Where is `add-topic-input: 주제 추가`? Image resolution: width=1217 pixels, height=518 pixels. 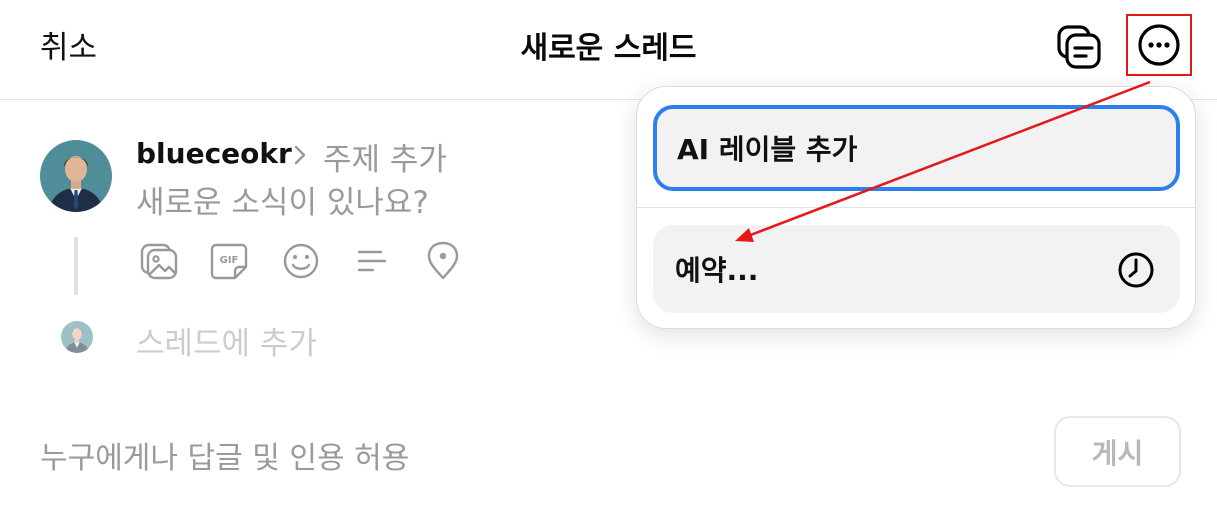 add-topic-input: 주제 추가 is located at coordinates (385, 156).